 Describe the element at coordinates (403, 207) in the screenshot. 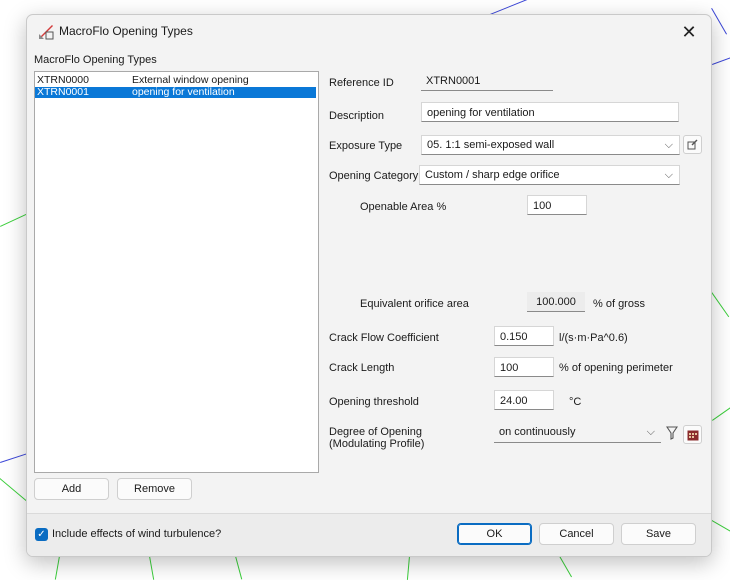

I see `openable-area-label: Openable Area %` at that location.